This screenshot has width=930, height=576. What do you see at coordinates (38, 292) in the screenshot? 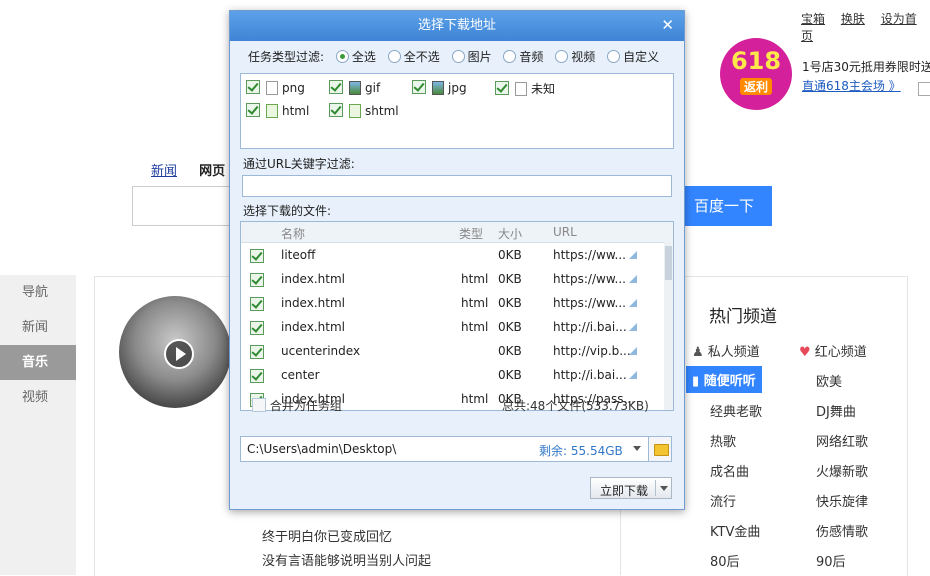
I see `sidebar-item-nav: 导航` at bounding box center [38, 292].